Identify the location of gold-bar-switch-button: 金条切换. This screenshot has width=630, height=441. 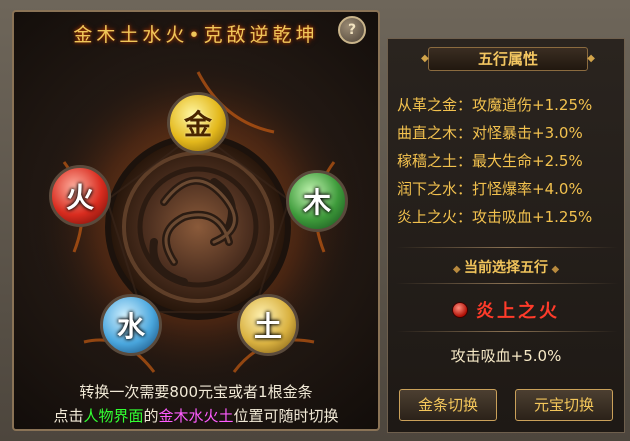
(448, 405).